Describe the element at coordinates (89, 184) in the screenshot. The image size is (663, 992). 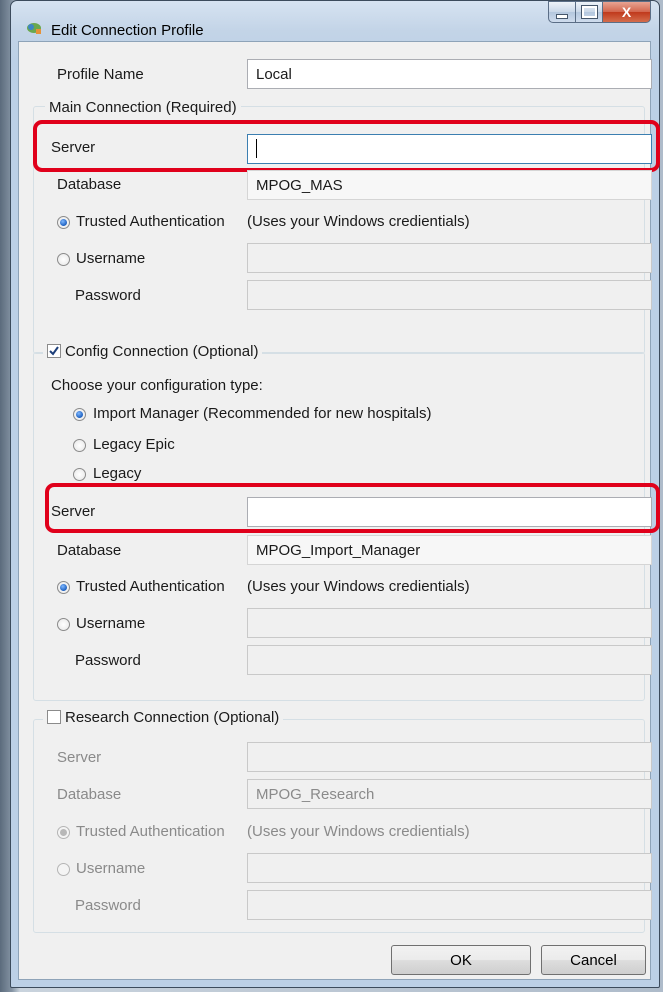
I see `main-database-label: Database` at that location.